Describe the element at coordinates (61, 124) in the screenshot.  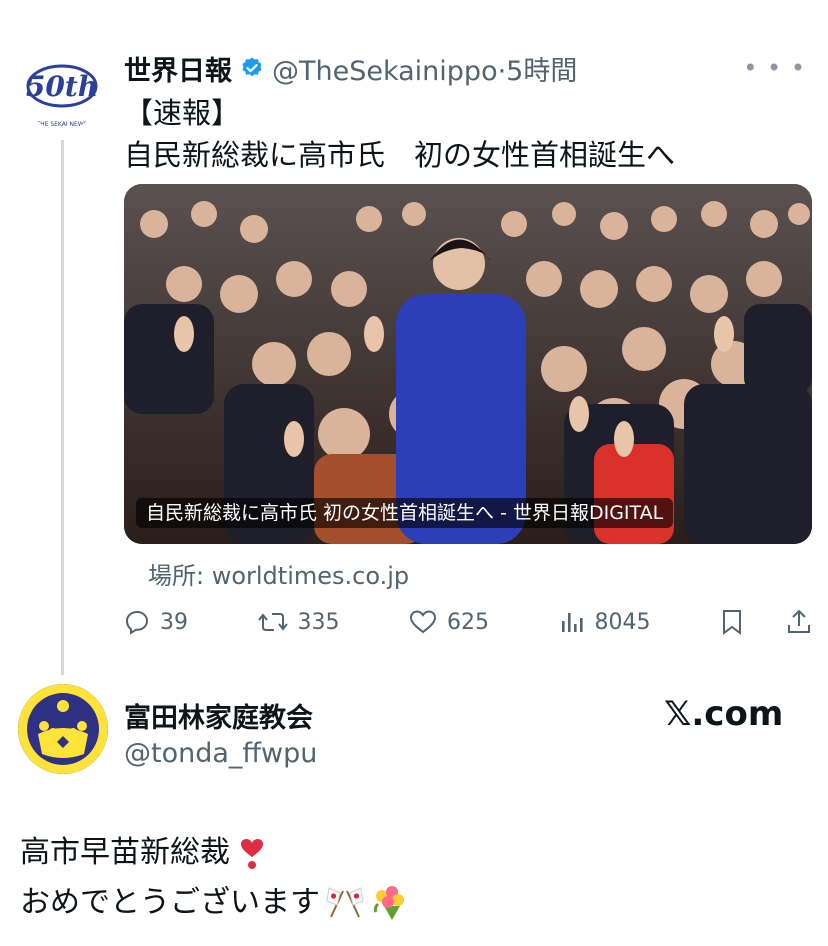
I see `sekai-logo-caption: THE SEKAI NEWS` at that location.